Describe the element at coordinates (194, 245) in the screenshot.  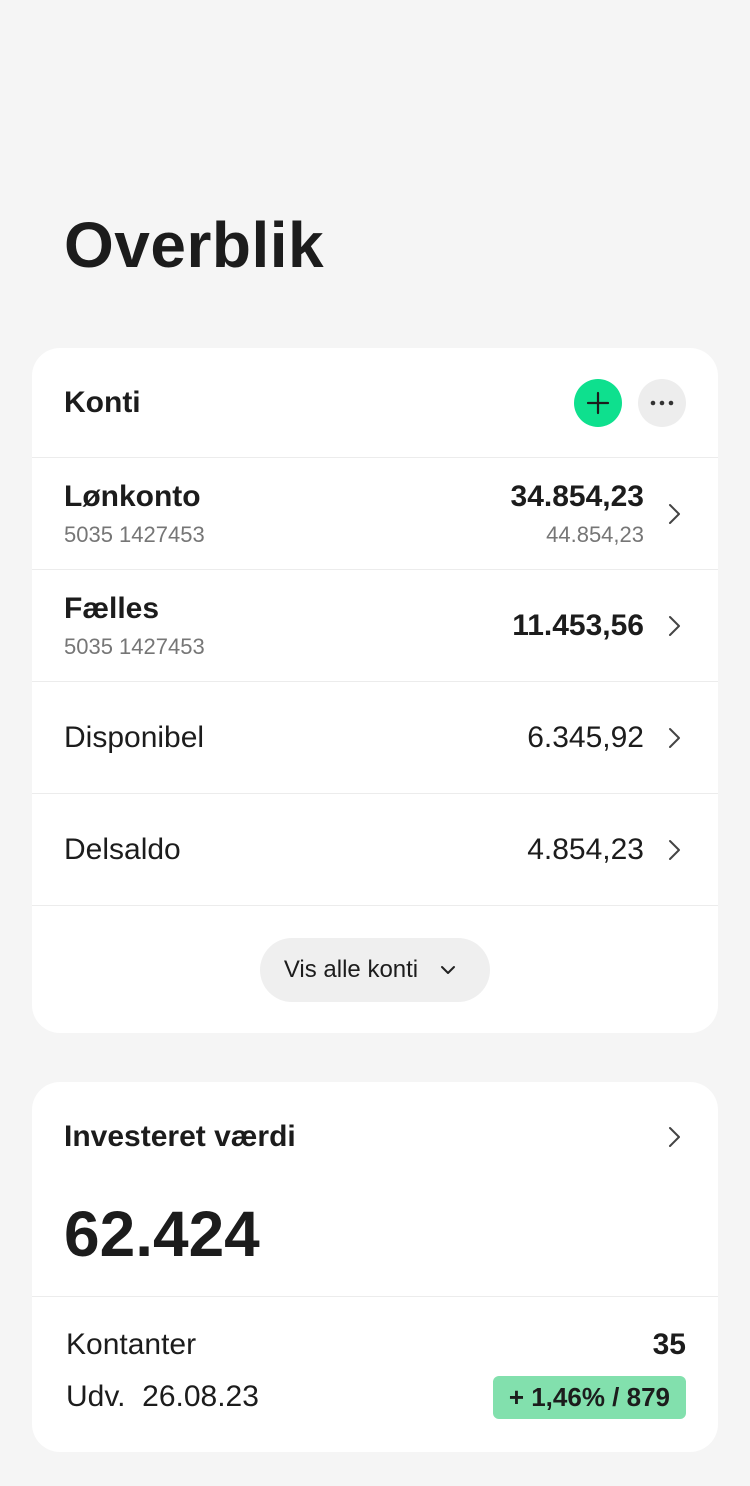
I see `page-title: Overblik` at that location.